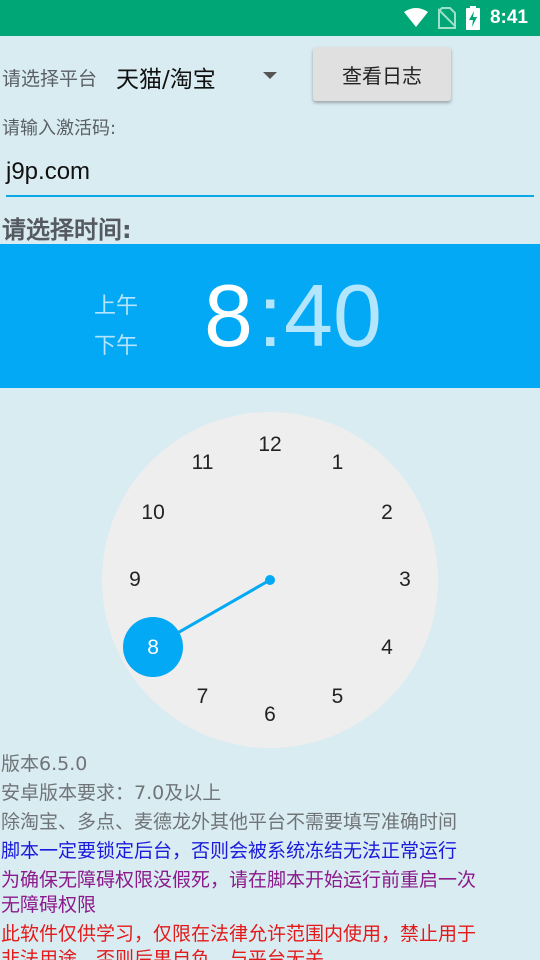 Image resolution: width=540 pixels, height=960 pixels. Describe the element at coordinates (153, 648) in the screenshot. I see `clock-number-8: 8` at that location.